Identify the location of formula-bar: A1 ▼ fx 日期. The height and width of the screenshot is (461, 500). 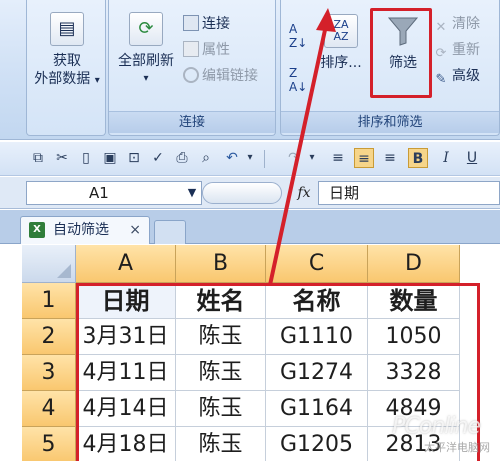
(250, 193).